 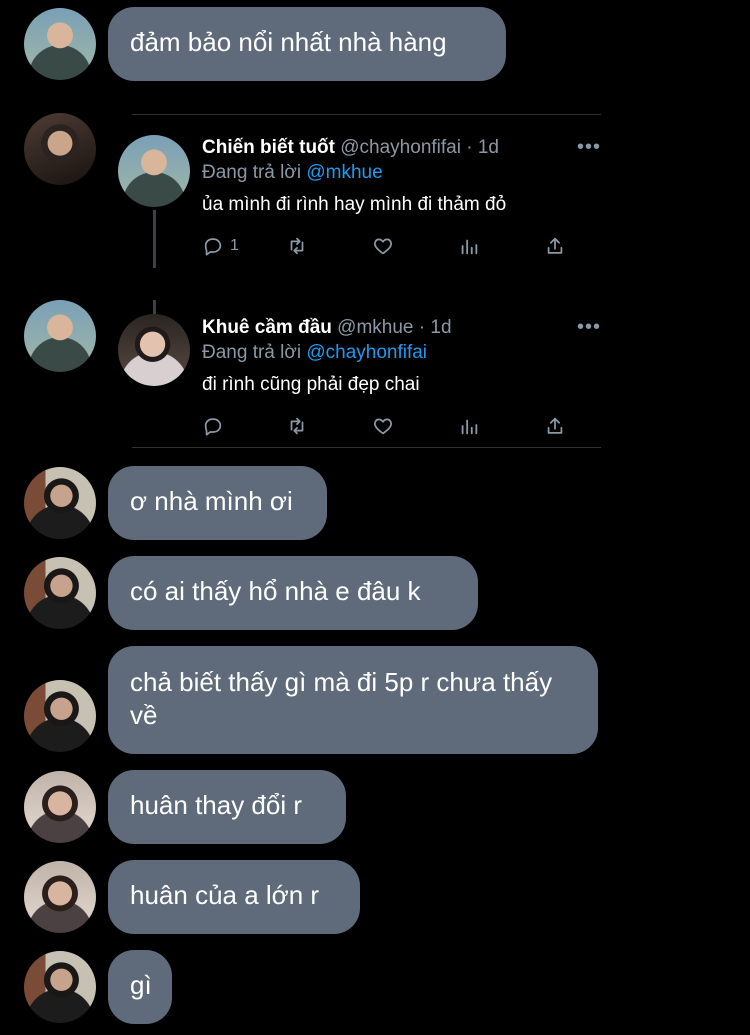 I want to click on tweet-text: đi rình cũng phải đẹp chai, so click(x=311, y=384).